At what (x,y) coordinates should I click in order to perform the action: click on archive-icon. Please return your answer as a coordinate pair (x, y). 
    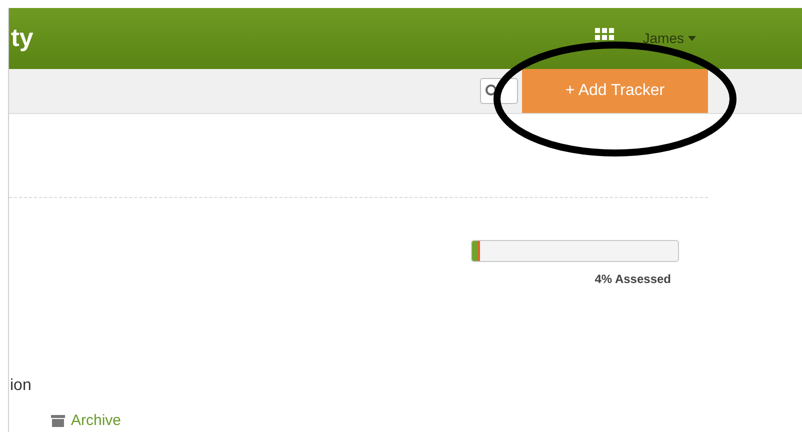
    Looking at the image, I should click on (58, 420).